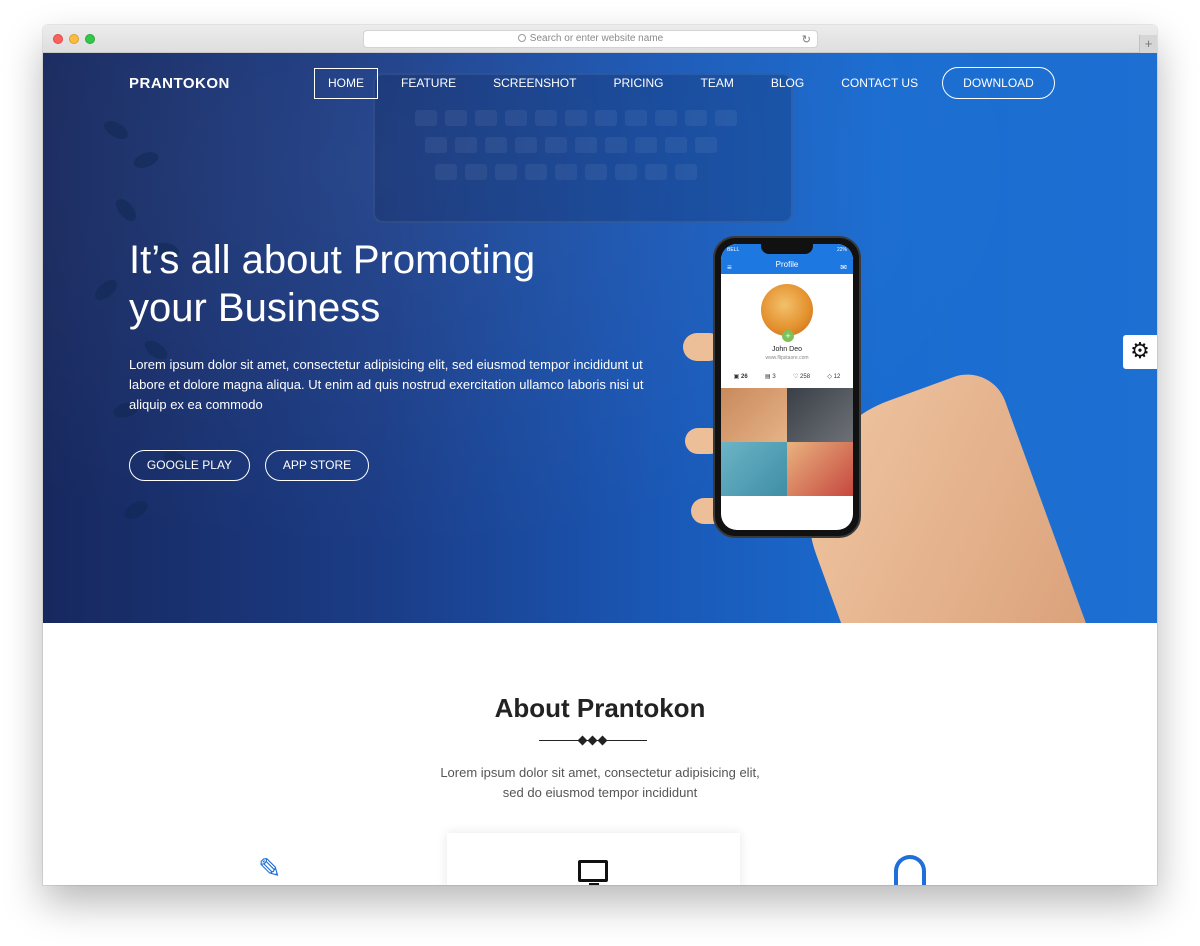  What do you see at coordinates (90, 39) in the screenshot?
I see `maximize-window-button` at bounding box center [90, 39].